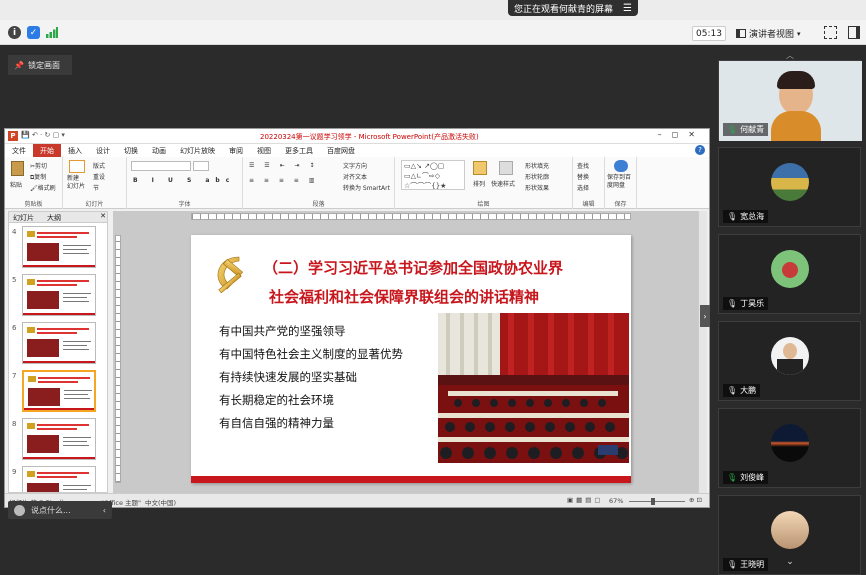 This screenshot has height=575, width=866. Describe the element at coordinates (13, 136) in the screenshot. I see `ppt-logo-icon: P` at that location.